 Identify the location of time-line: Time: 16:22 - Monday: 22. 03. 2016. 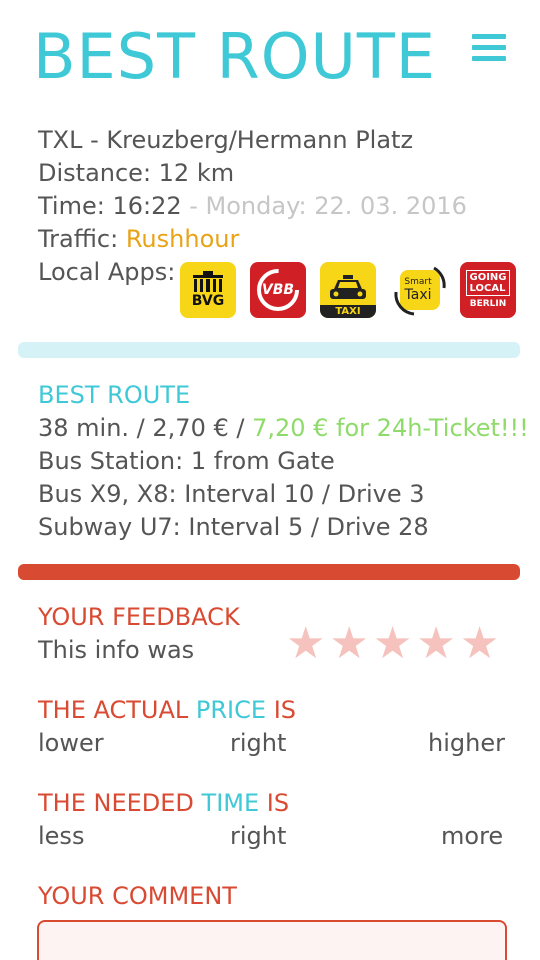
(252, 206).